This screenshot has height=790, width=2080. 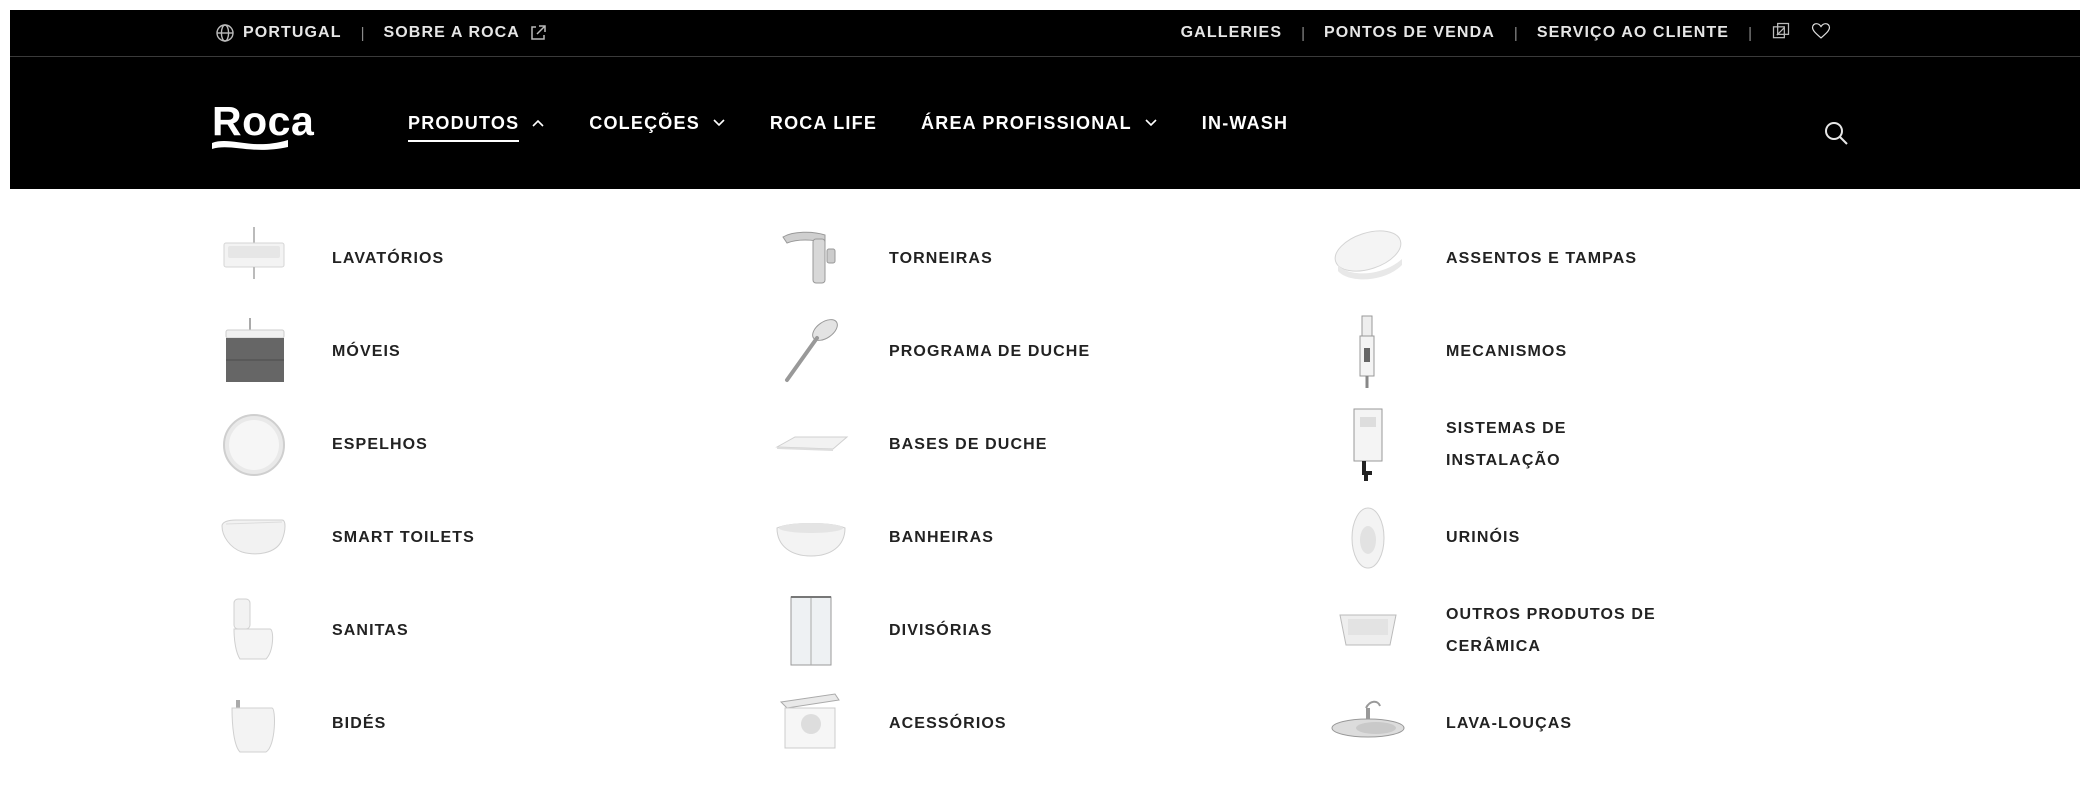 I want to click on menu-item-label: BIDÉS, so click(x=359, y=723).